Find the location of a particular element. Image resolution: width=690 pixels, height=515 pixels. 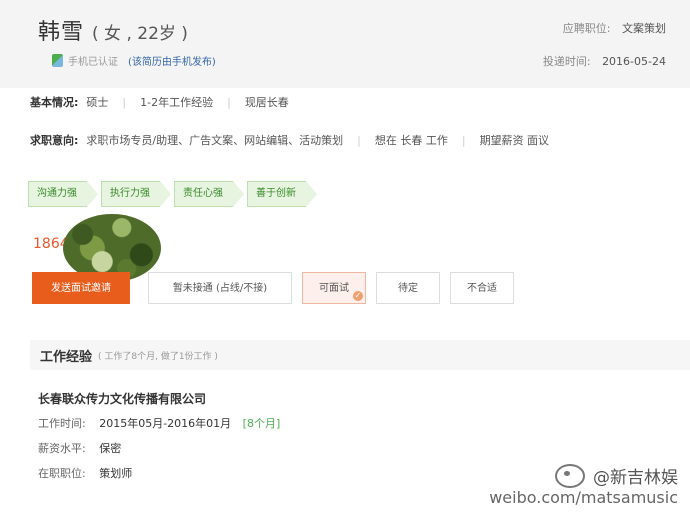

basic-info-location: 现居长春 is located at coordinates (266, 102).